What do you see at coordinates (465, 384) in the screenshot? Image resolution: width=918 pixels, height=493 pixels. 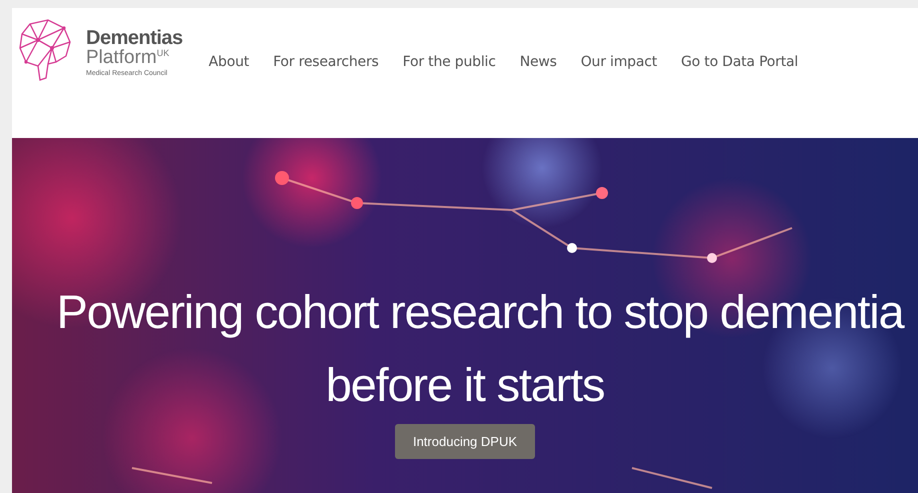 I see `hero-headline: before it starts` at bounding box center [465, 384].